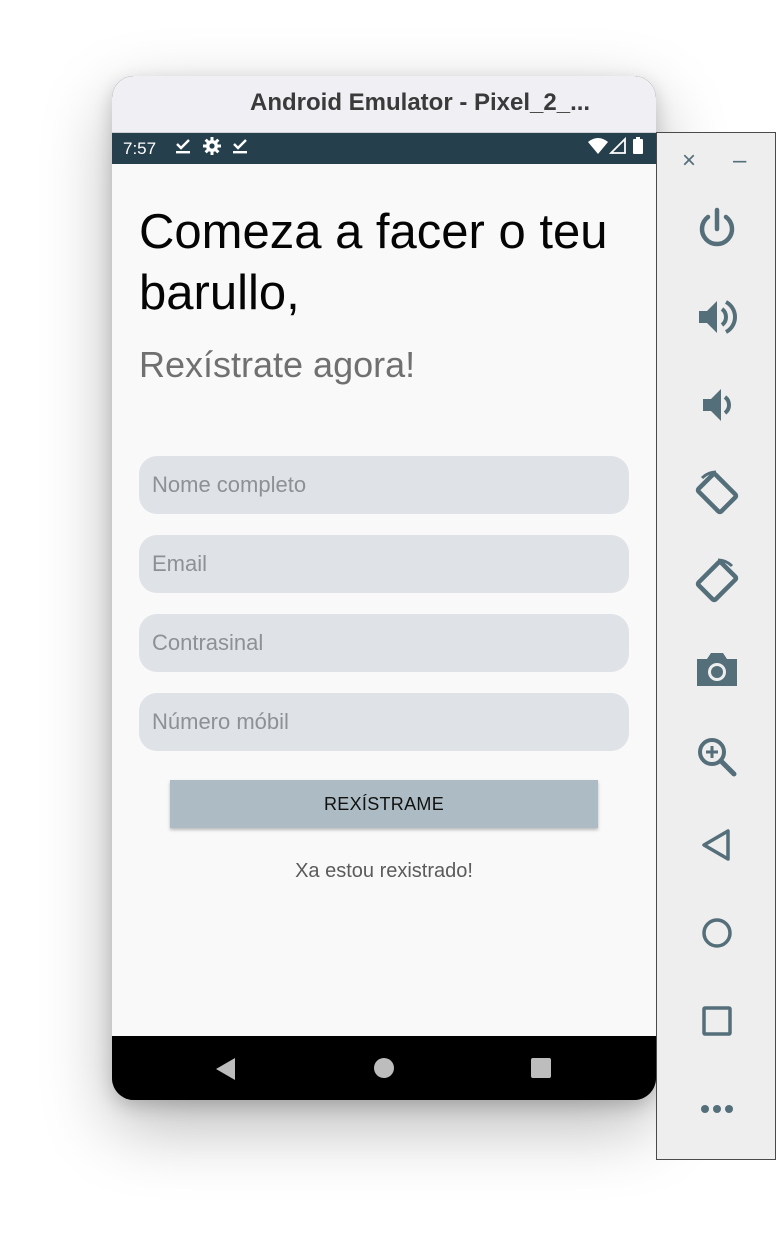 This screenshot has width=778, height=1248. I want to click on android-nav-bar, so click(384, 1068).